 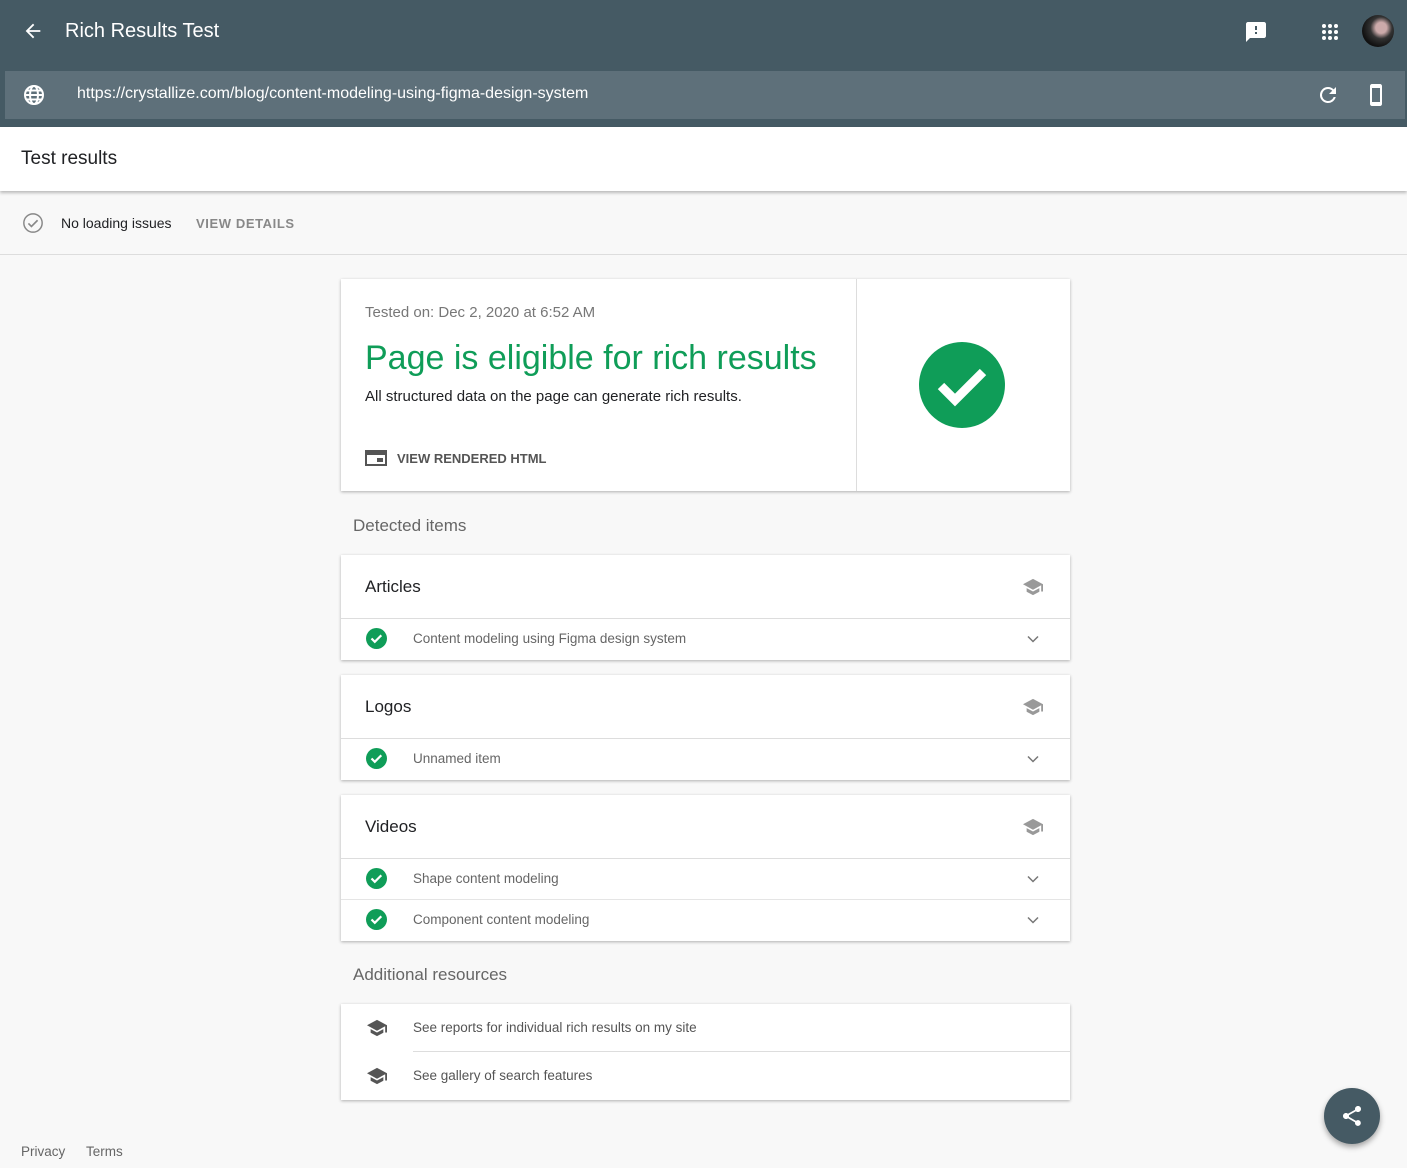 I want to click on resource-link-gallery: See gallery of search features, so click(x=705, y=1076).